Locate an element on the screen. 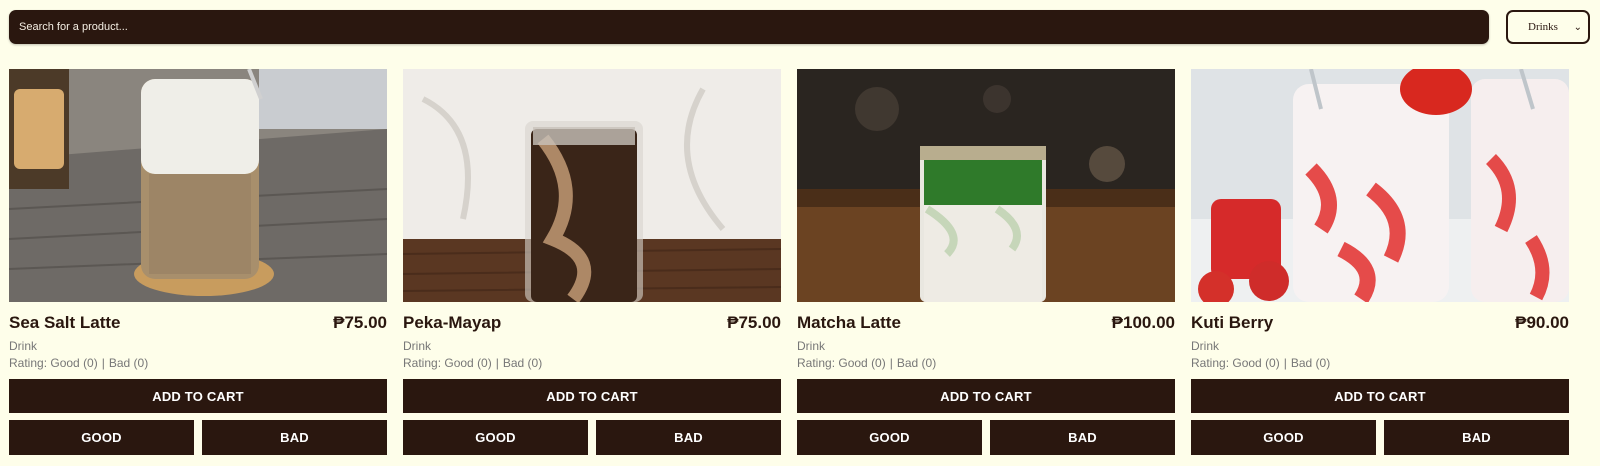  product-image-kuti-berry is located at coordinates (1380, 185).